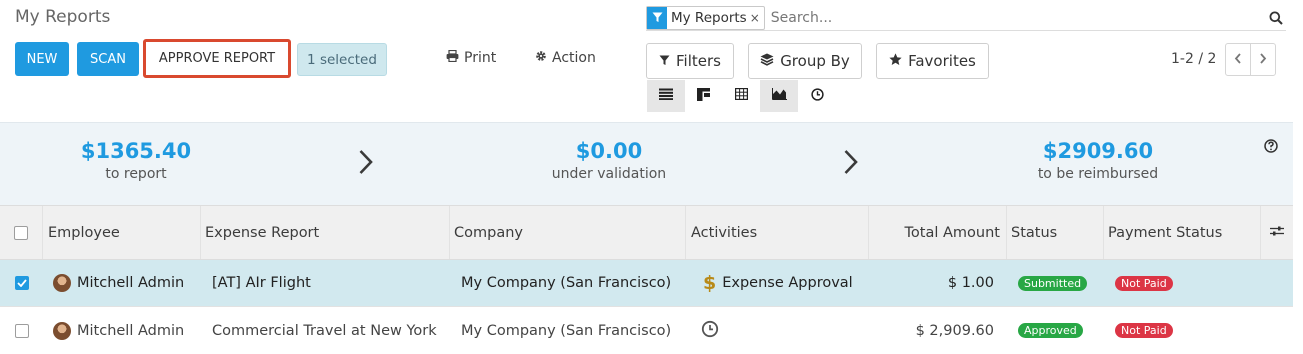 This screenshot has width=1303, height=354. I want to click on graph-view-icon, so click(779, 96).